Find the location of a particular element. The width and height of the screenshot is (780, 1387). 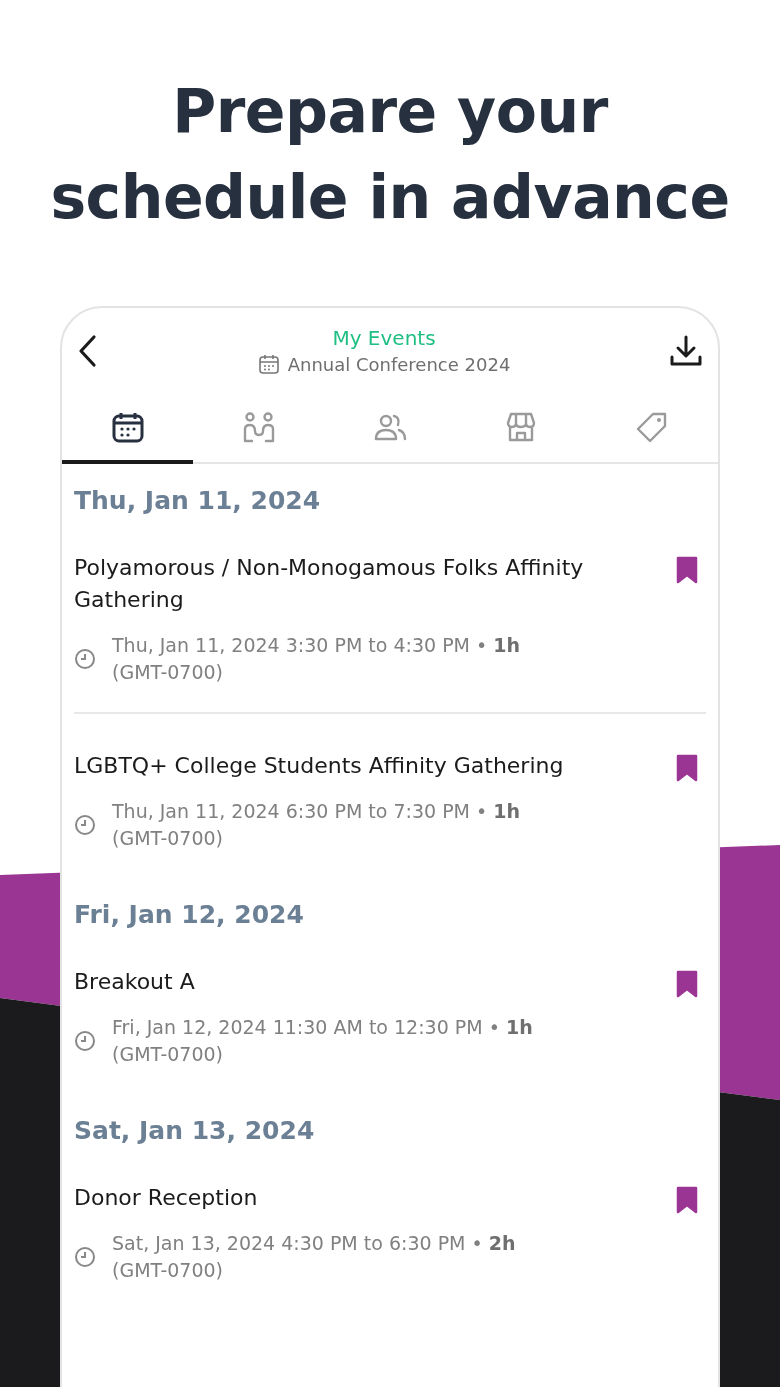

event-title: Polyamorous / Non-Monogamous Folks Affinity Gathering is located at coordinates (329, 584).